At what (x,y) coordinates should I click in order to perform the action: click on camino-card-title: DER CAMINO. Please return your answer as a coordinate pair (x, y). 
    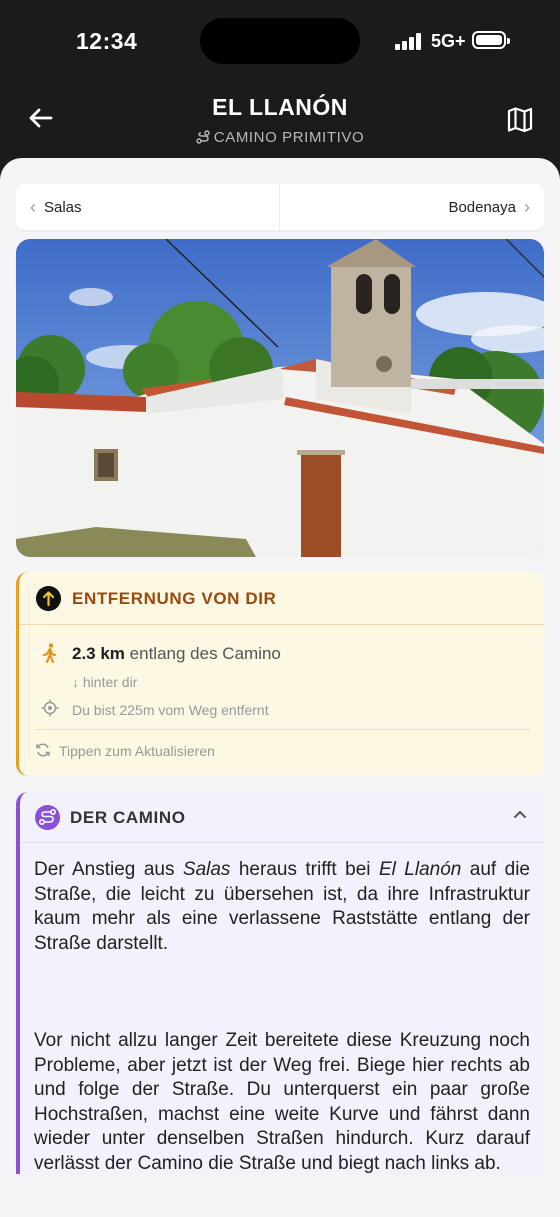
    Looking at the image, I should click on (128, 817).